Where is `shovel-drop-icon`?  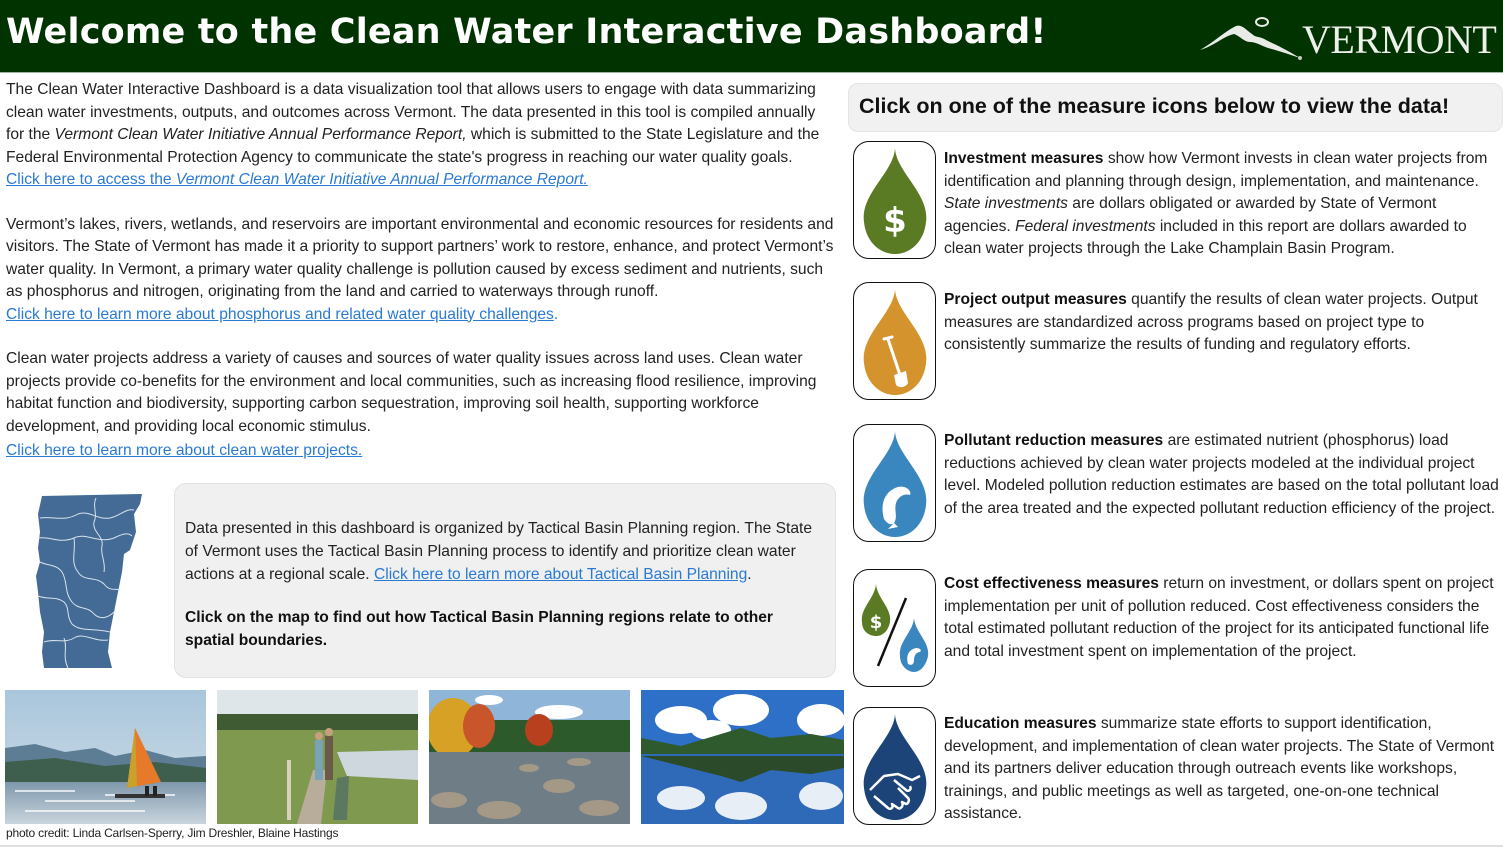
shovel-drop-icon is located at coordinates (895, 342).